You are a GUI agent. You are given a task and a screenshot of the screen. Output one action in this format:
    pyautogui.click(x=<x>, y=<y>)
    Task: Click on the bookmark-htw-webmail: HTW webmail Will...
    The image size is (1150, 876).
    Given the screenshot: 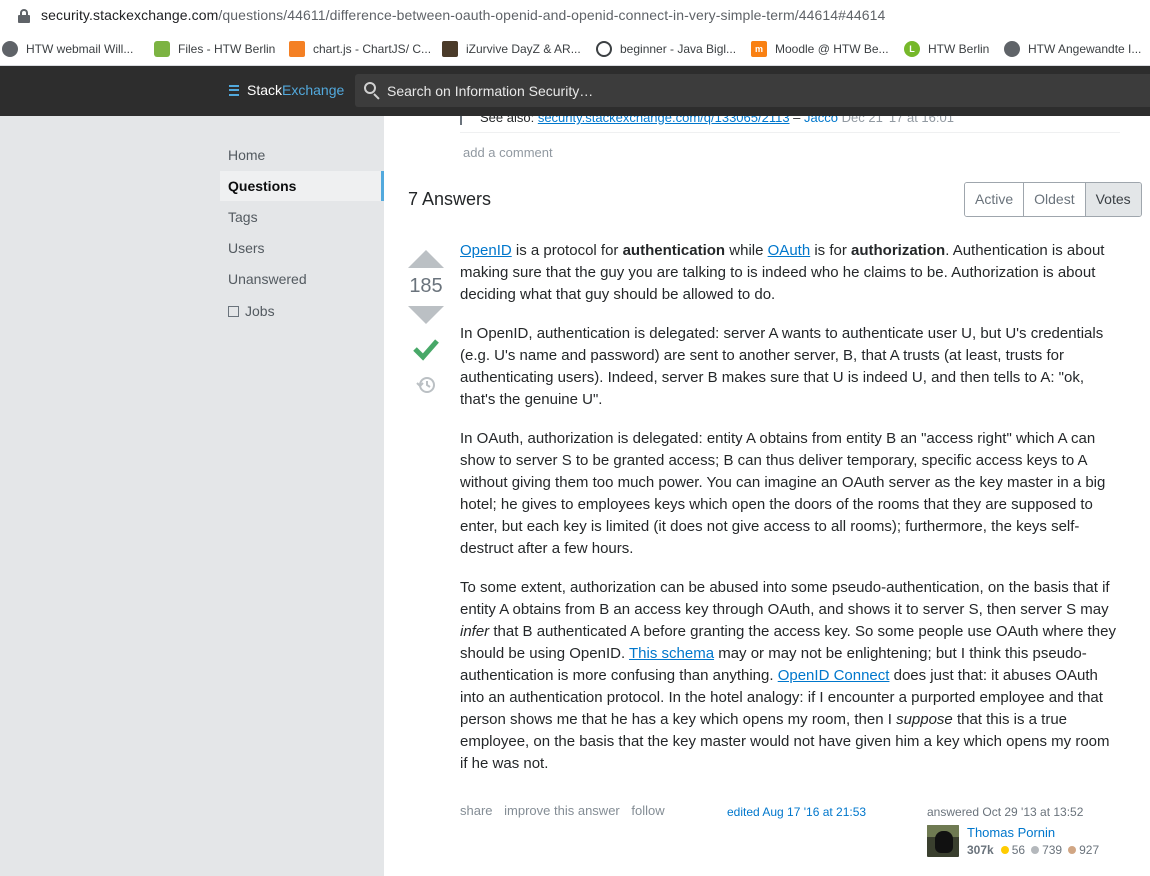 What is the action you would take?
    pyautogui.click(x=67, y=49)
    